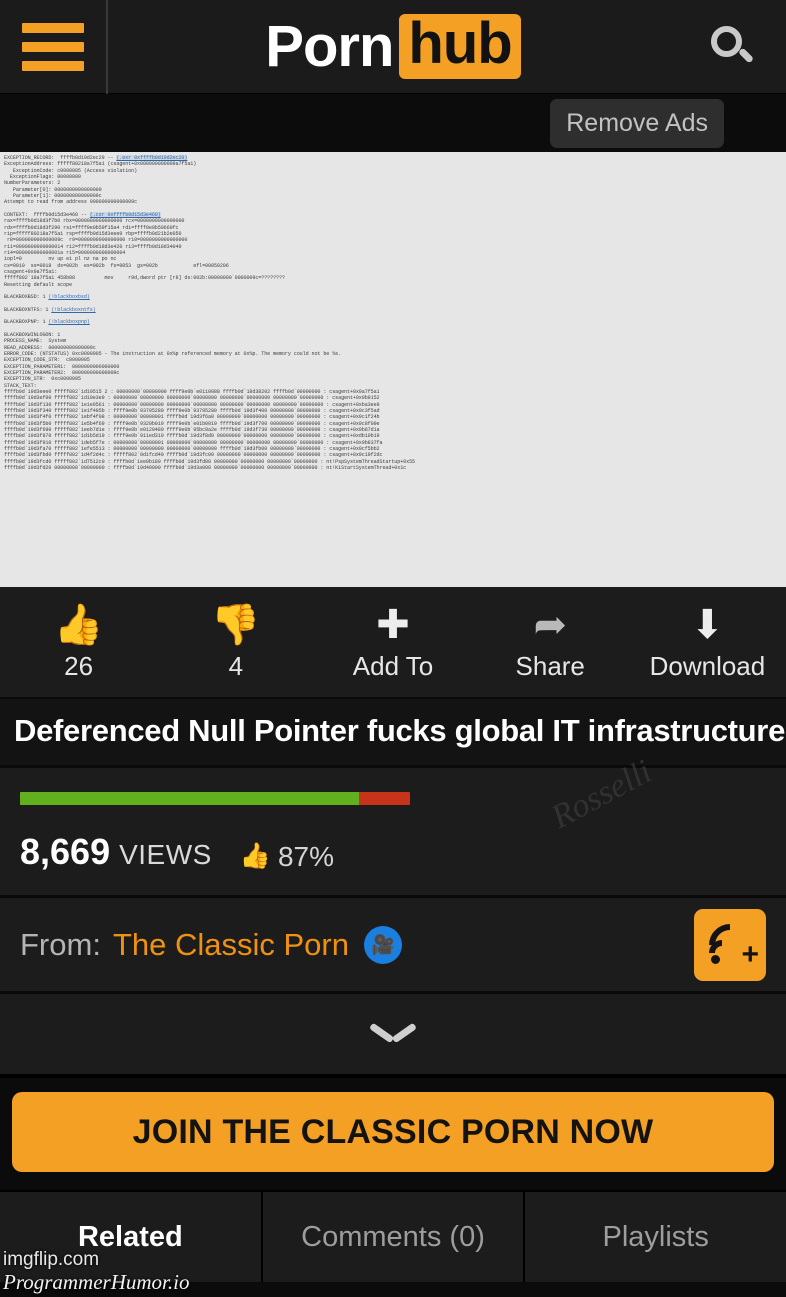  Describe the element at coordinates (235, 625) in the screenshot. I see `thumbs-down-icon: 👎` at that location.